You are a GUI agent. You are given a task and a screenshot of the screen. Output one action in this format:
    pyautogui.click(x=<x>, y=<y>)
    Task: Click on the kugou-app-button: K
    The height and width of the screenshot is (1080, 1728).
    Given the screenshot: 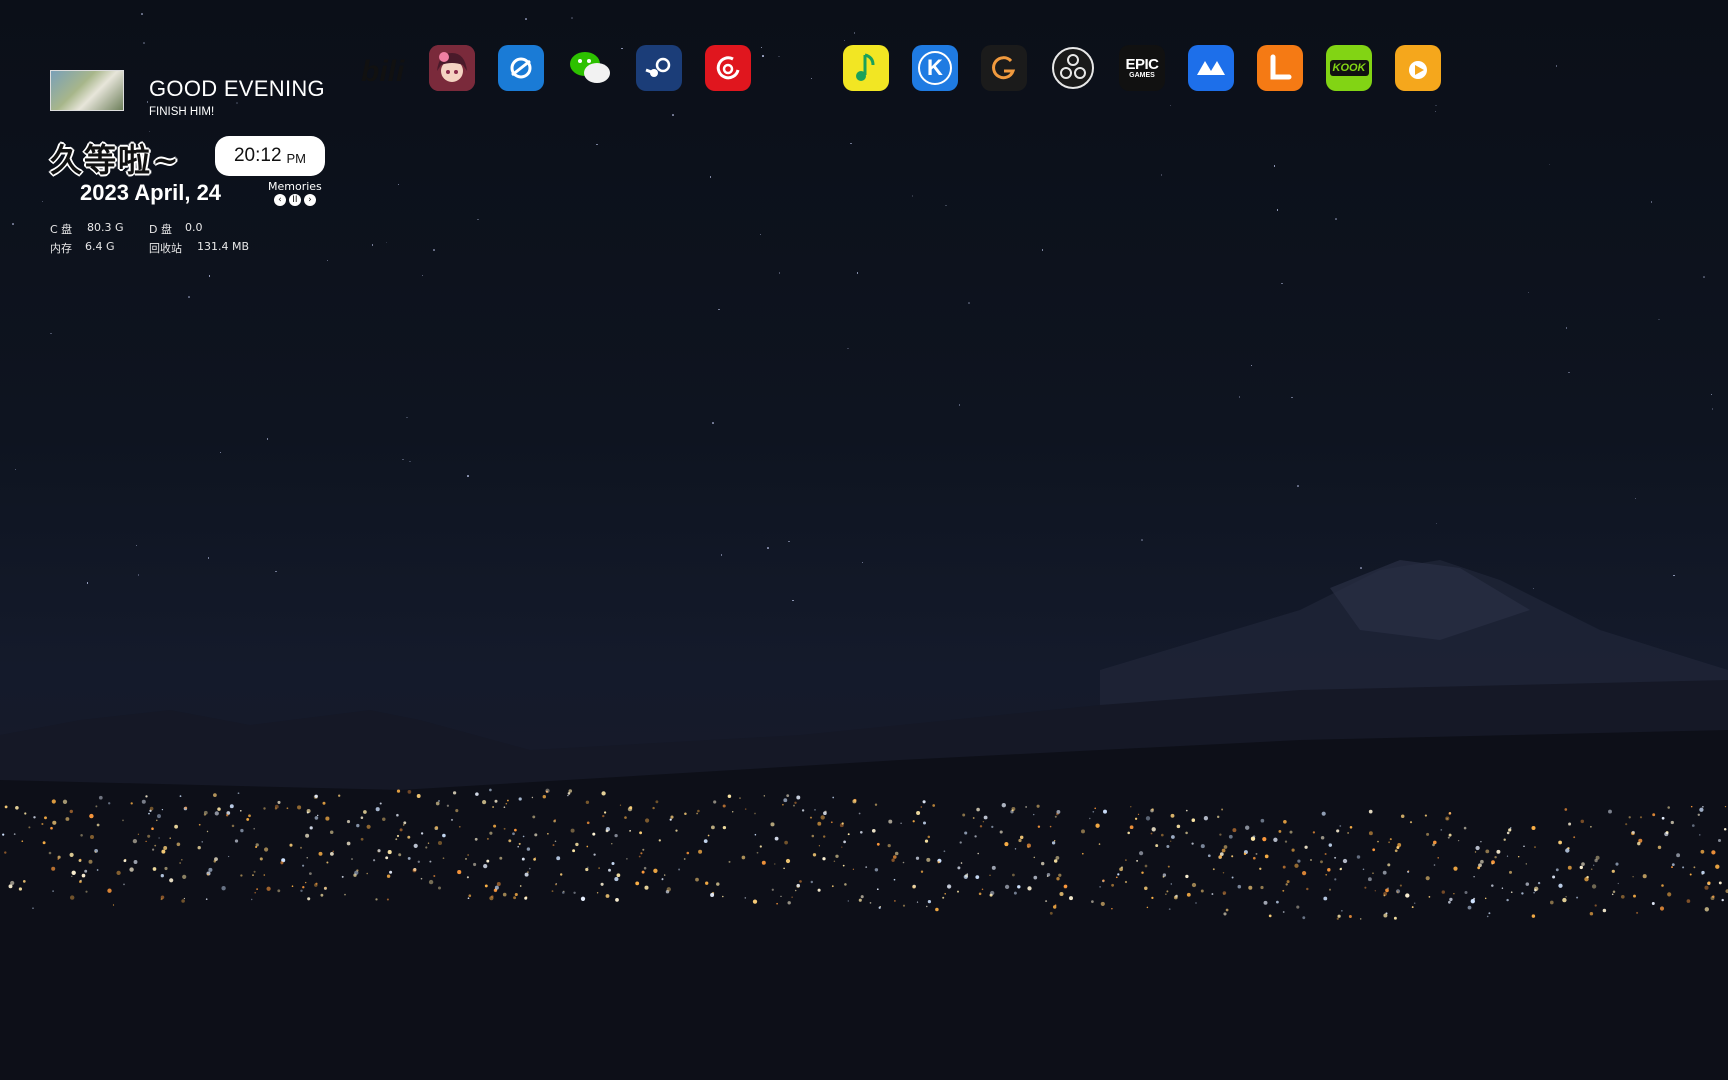 What is the action you would take?
    pyautogui.click(x=935, y=68)
    